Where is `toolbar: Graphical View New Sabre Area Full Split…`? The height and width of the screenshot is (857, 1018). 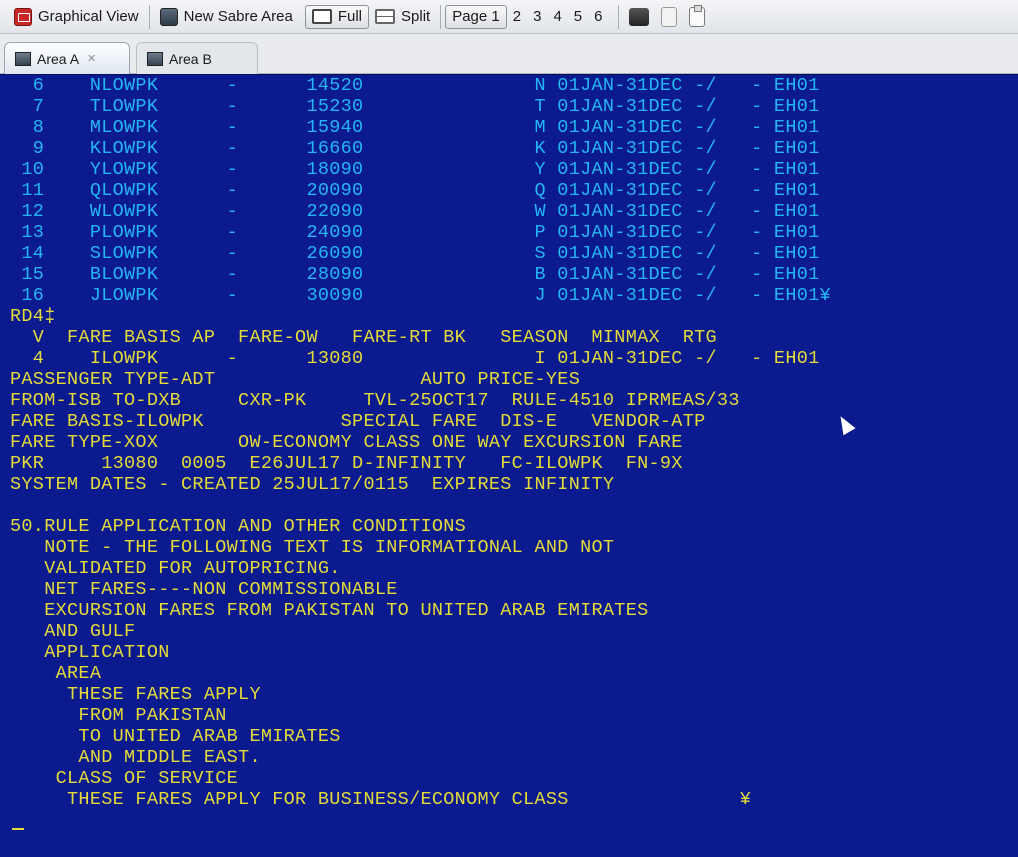 toolbar: Graphical View New Sabre Area Full Split… is located at coordinates (509, 17).